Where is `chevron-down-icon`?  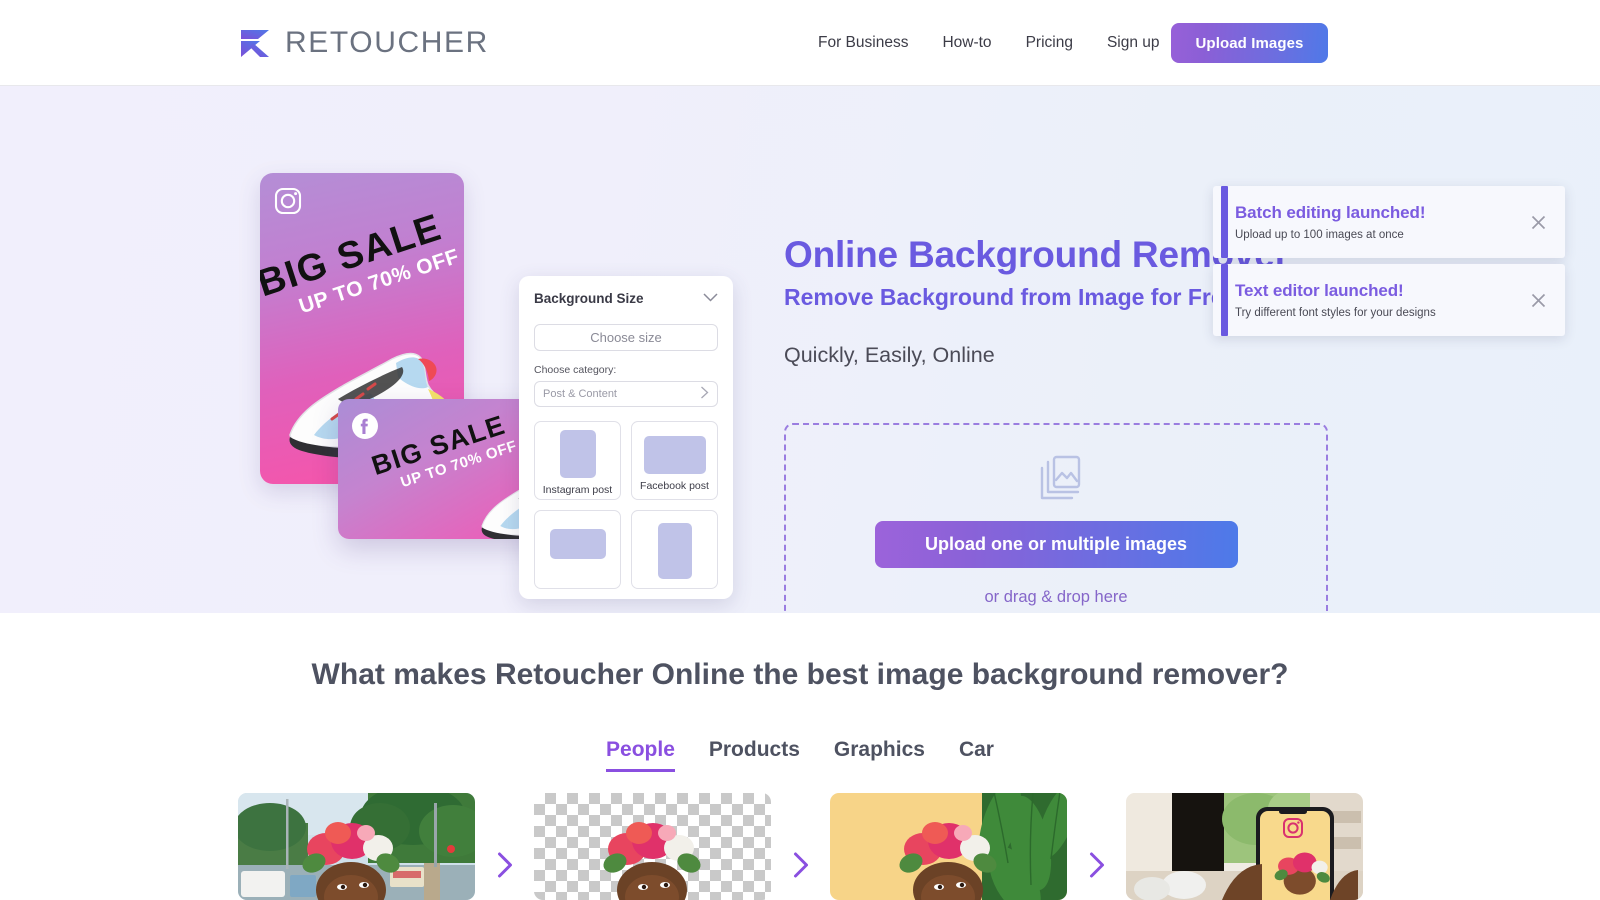
chevron-down-icon is located at coordinates (710, 298).